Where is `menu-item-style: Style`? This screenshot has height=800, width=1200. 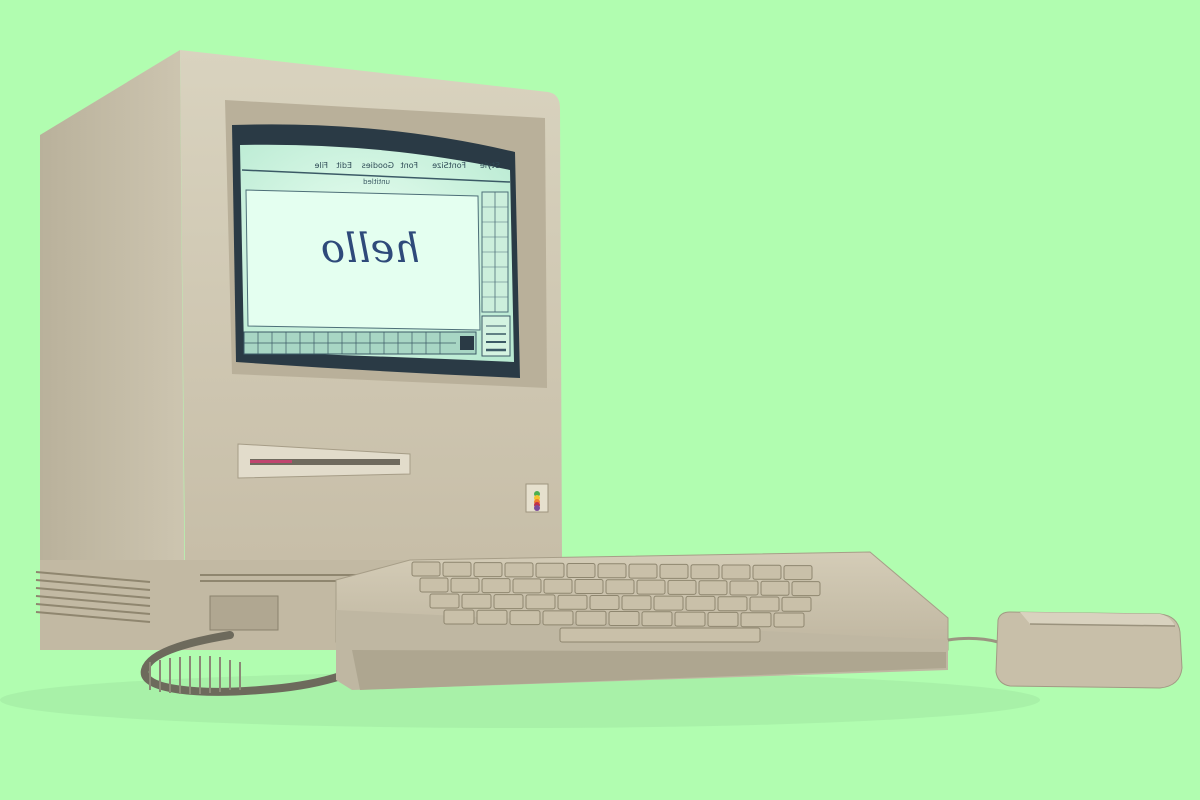 menu-item-style: Style is located at coordinates (490, 165).